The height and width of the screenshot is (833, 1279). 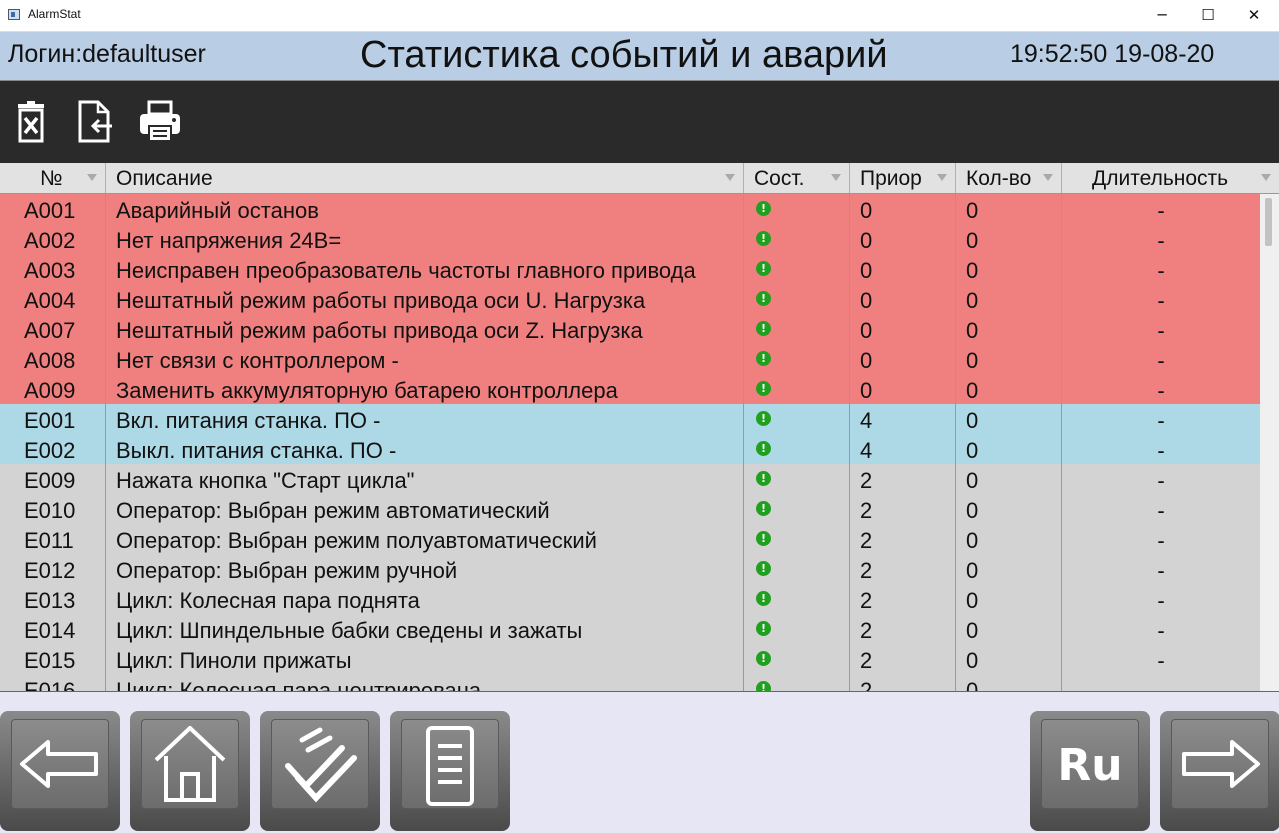 I want to click on column-header-priority: Приор, so click(x=903, y=178).